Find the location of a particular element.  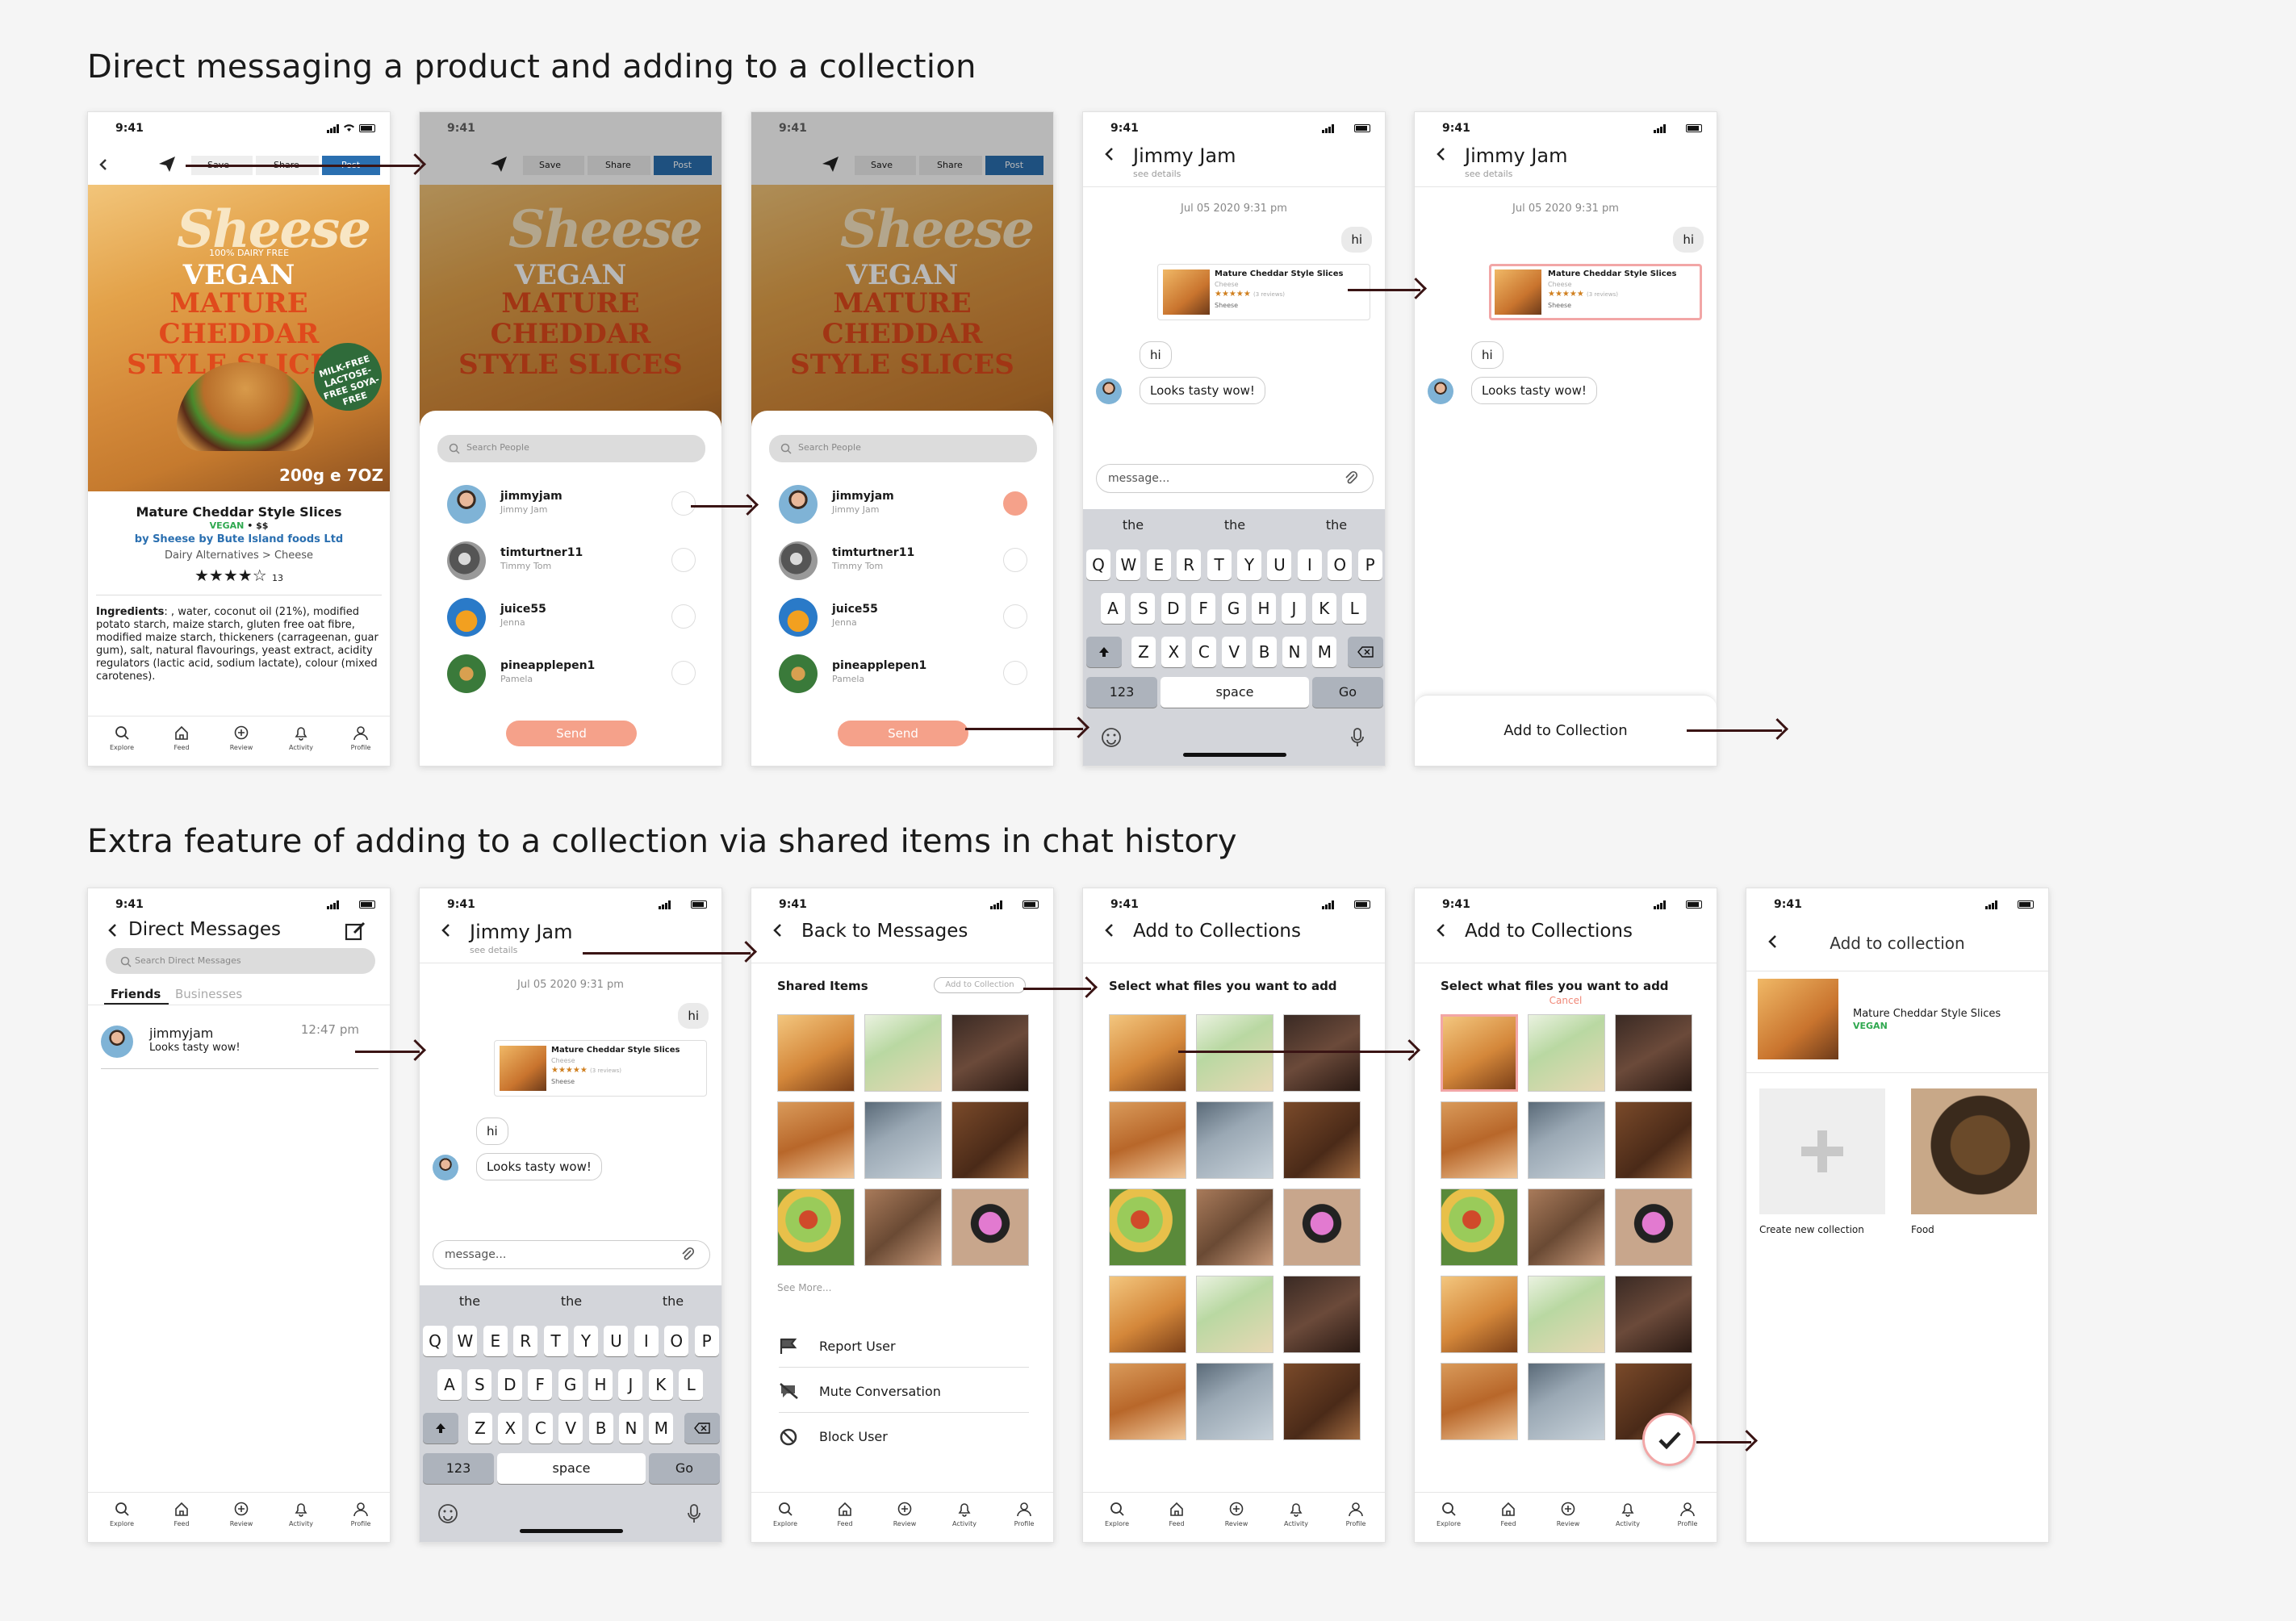

send-icon is located at coordinates (167, 164).